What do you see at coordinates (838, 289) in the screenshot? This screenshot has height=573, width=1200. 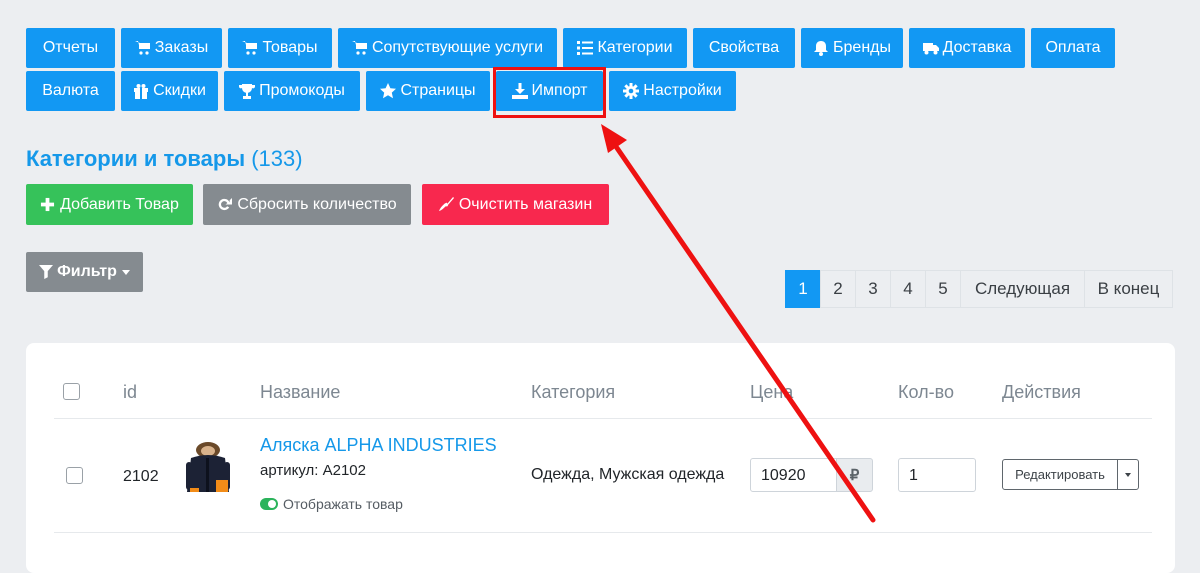 I see `page-2-button: 2` at bounding box center [838, 289].